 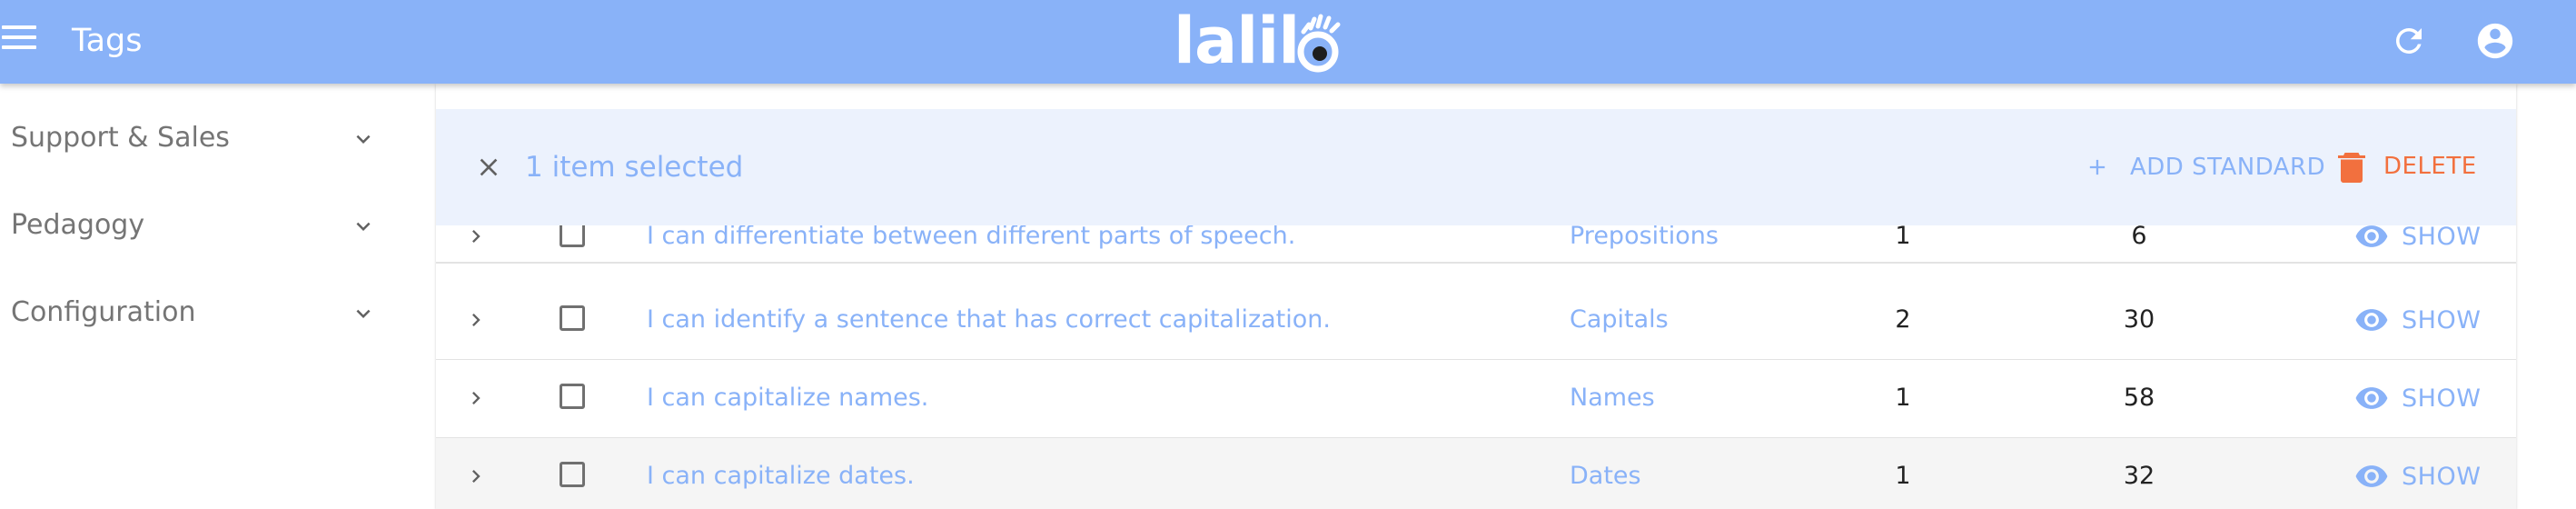 I want to click on plus-icon, so click(x=2097, y=167).